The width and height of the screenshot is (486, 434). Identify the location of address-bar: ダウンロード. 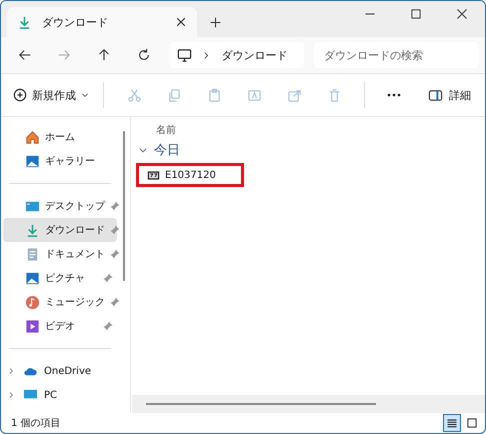
(236, 55).